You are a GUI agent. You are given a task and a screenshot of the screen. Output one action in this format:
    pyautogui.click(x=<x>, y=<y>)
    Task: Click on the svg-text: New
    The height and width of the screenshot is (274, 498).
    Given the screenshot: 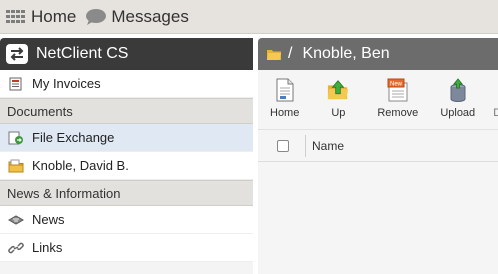 What is the action you would take?
    pyautogui.click(x=396, y=85)
    